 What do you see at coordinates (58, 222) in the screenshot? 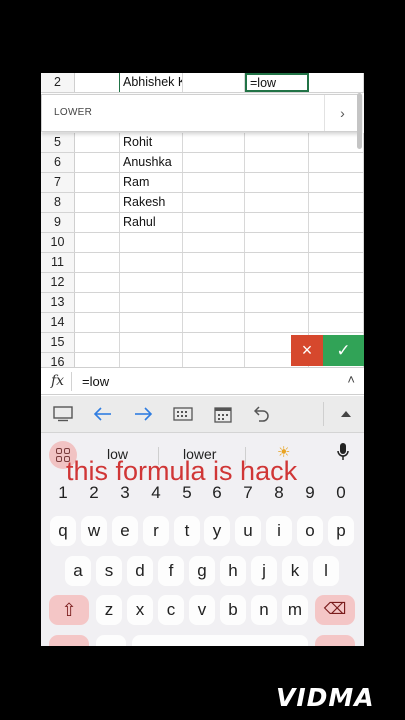
I see `row-header: 9` at bounding box center [58, 222].